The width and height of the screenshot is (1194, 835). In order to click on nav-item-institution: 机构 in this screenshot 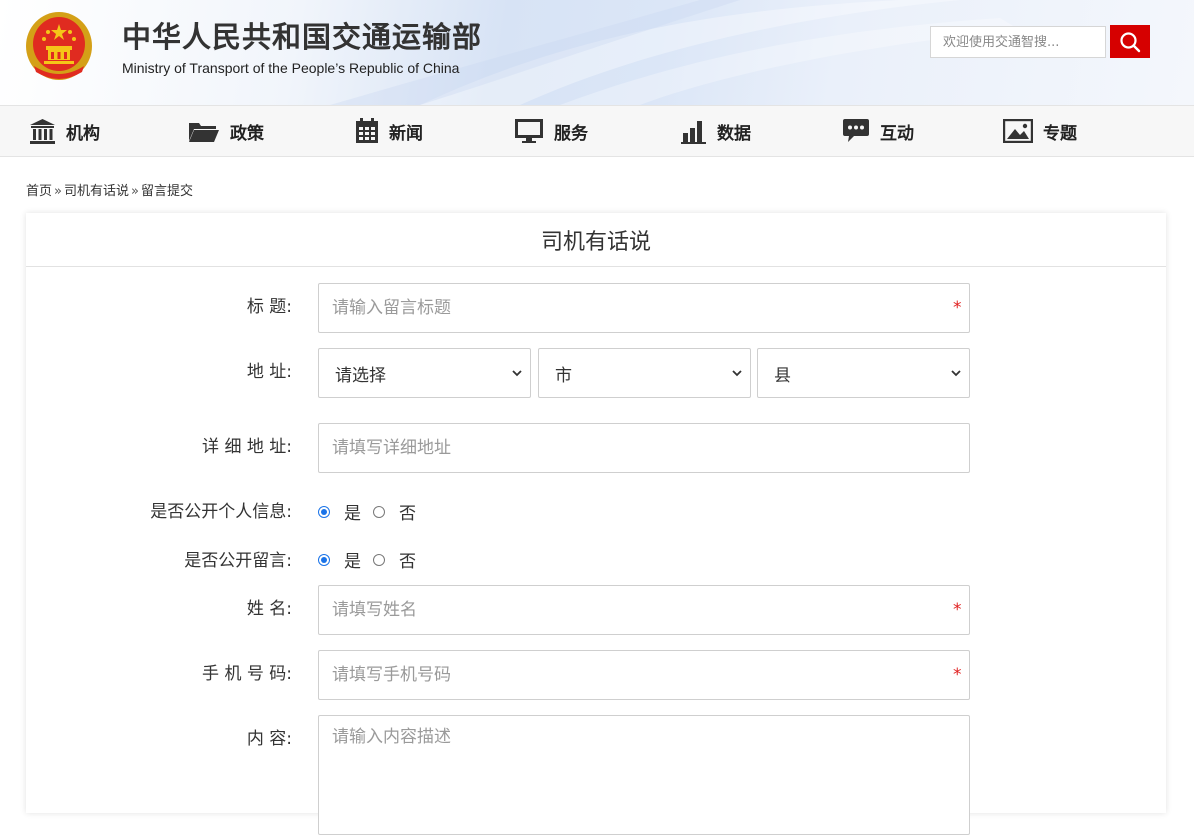, I will do `click(64, 131)`.